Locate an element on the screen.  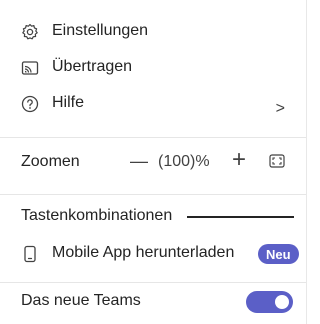
help-label: Hilfe is located at coordinates (68, 102).